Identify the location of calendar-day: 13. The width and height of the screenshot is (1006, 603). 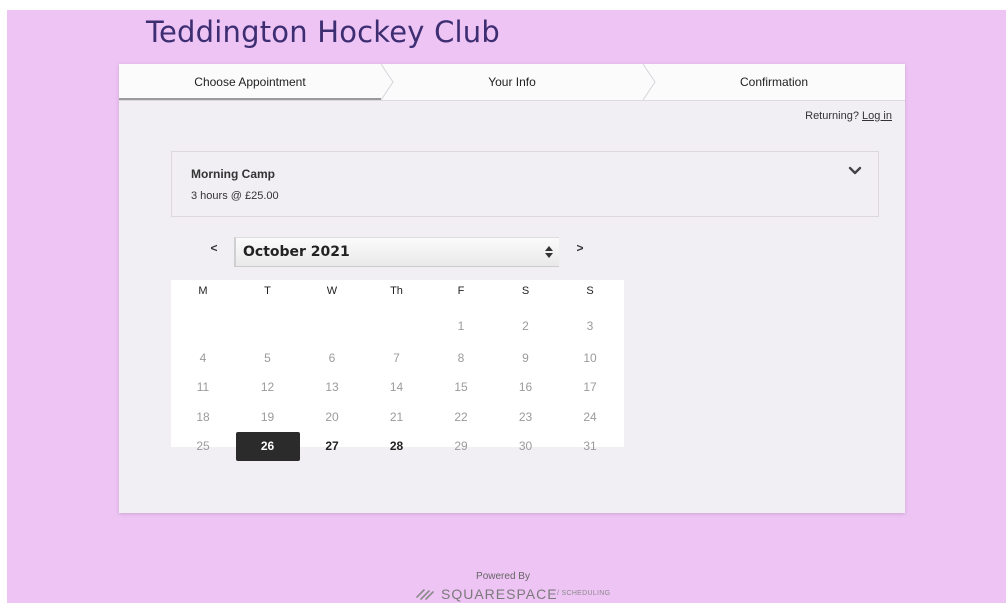
(332, 387).